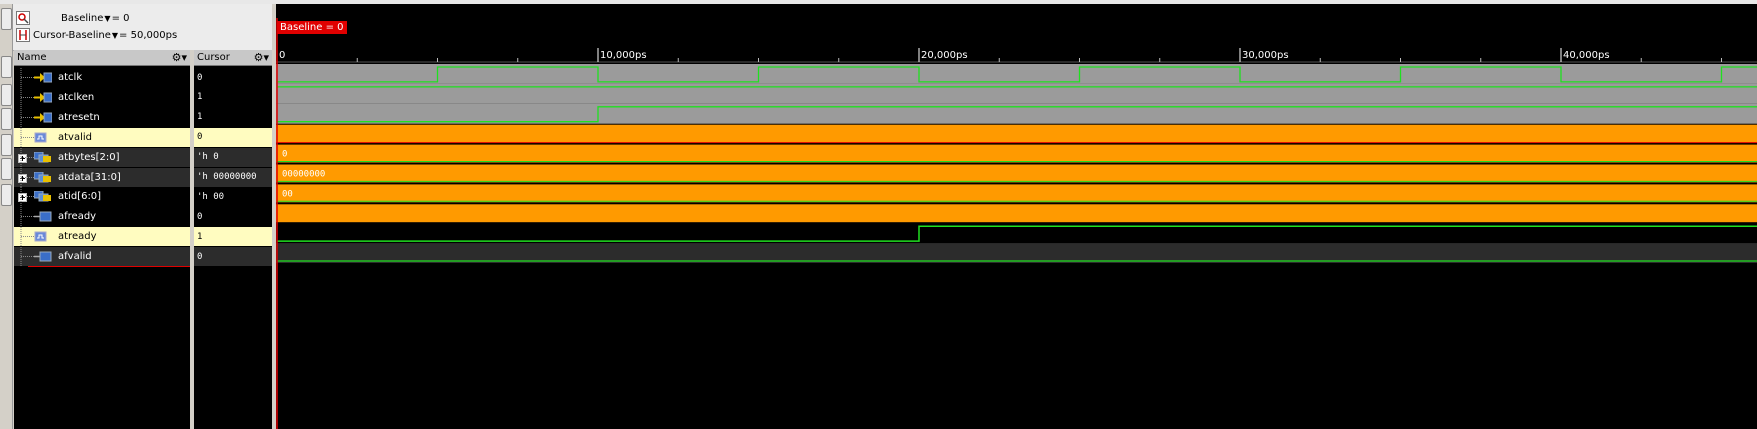 This screenshot has height=429, width=1757. Describe the element at coordinates (208, 157) in the screenshot. I see `signal-value: 'h 0` at that location.